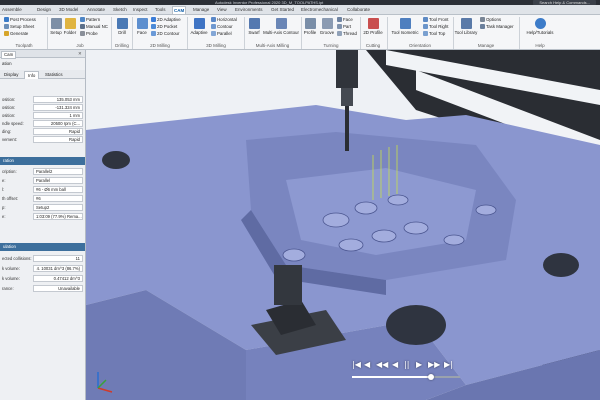 This screenshot has width=600, height=400. Describe the element at coordinates (68, 10) in the screenshot. I see `tab-3d-model: 3D Model` at that location.